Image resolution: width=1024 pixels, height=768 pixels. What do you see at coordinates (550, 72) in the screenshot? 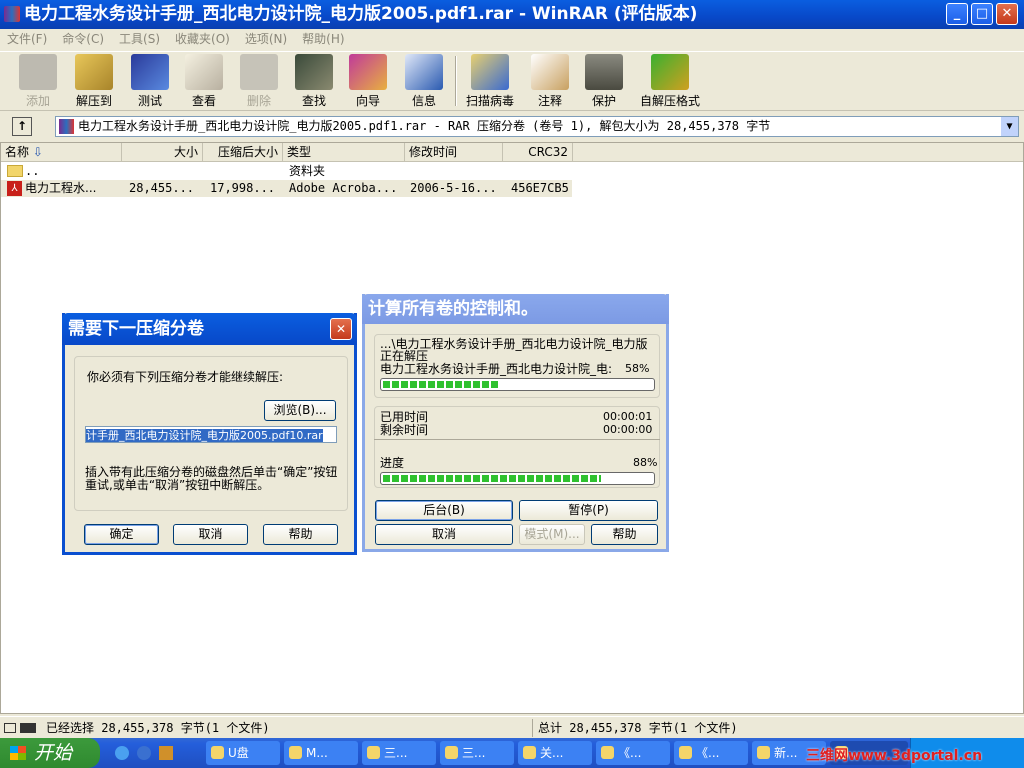
I see `comment-icon` at bounding box center [550, 72].